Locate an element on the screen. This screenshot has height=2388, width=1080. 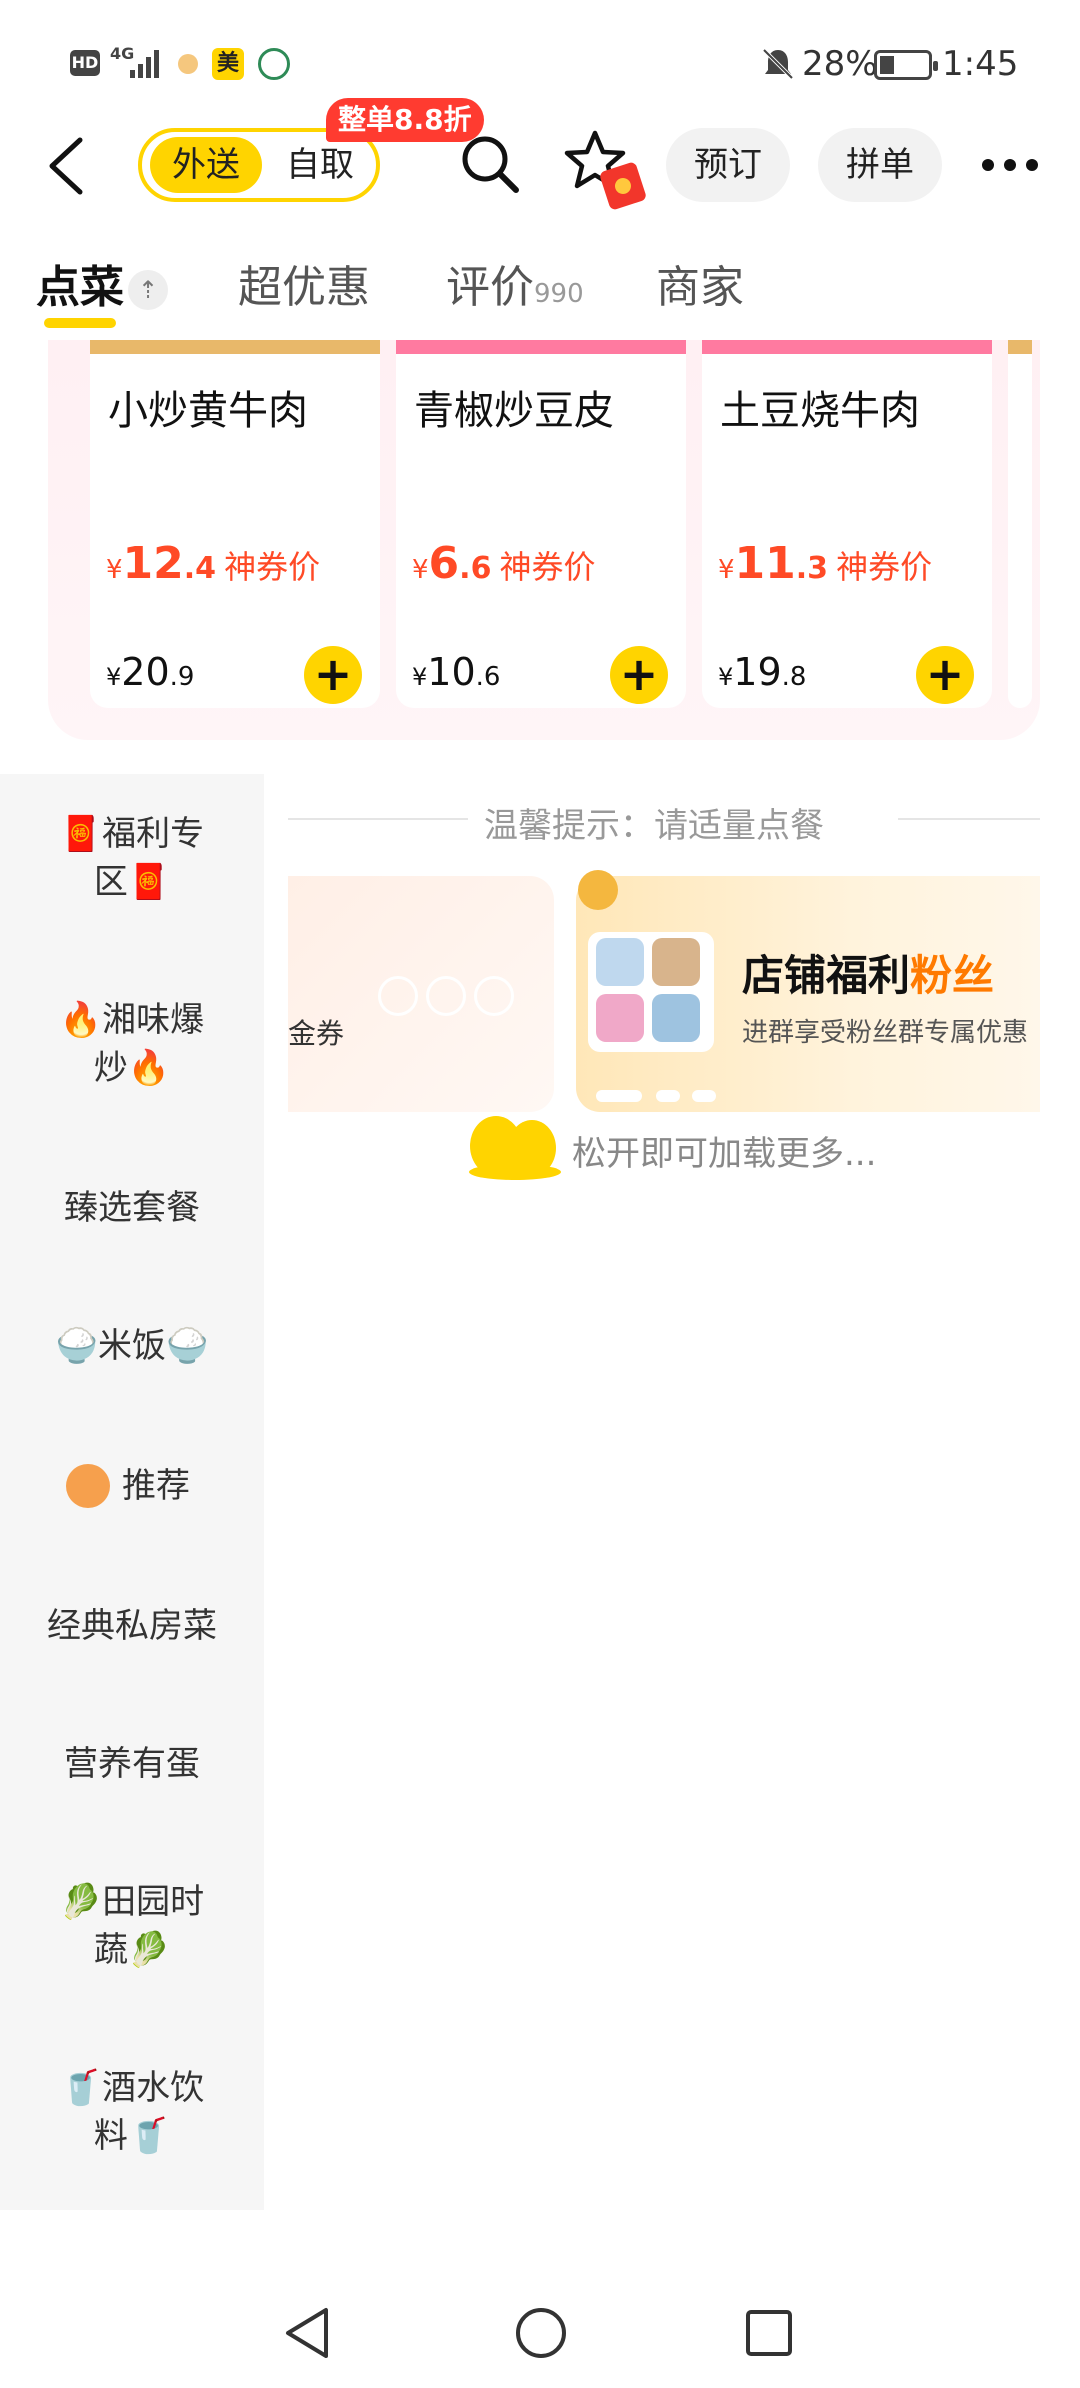
tab-reviews: 评价990 is located at coordinates (515, 288).